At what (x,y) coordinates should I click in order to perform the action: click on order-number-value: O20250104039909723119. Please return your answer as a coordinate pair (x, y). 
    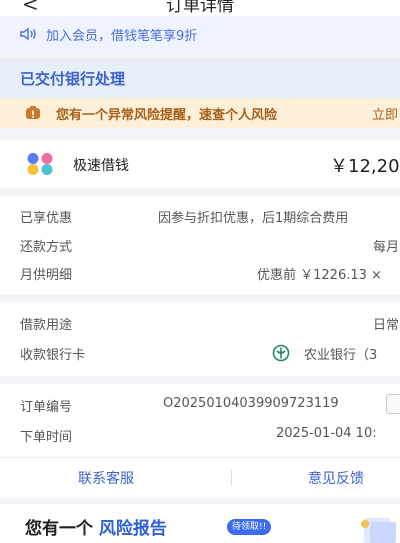
    Looking at the image, I should click on (251, 403).